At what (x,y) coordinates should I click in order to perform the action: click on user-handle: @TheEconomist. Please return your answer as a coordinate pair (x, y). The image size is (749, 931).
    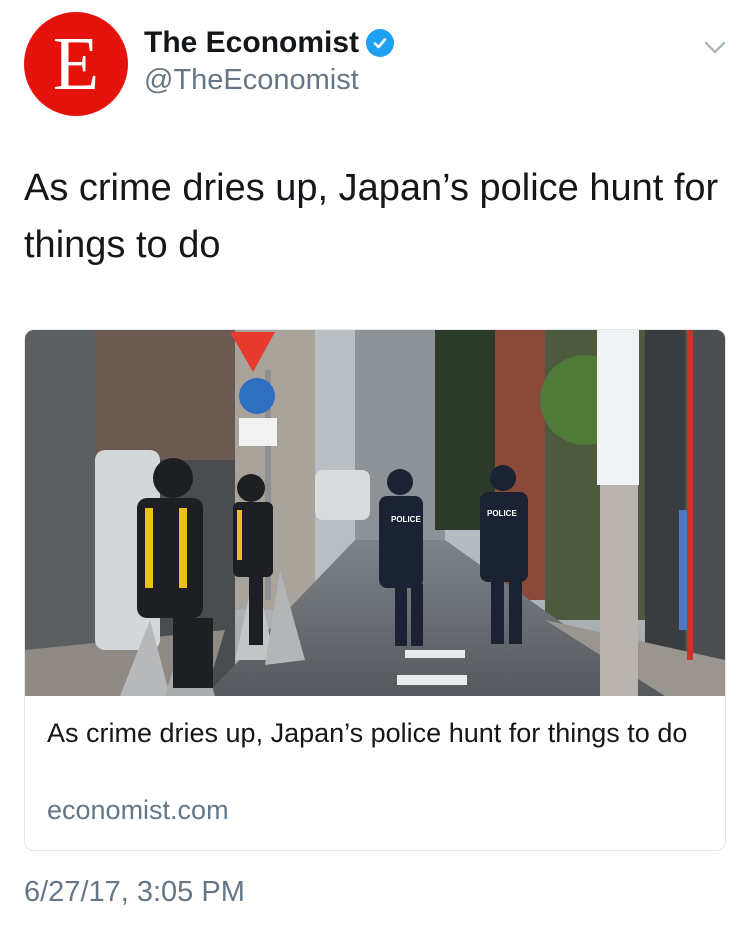
    Looking at the image, I should click on (251, 80).